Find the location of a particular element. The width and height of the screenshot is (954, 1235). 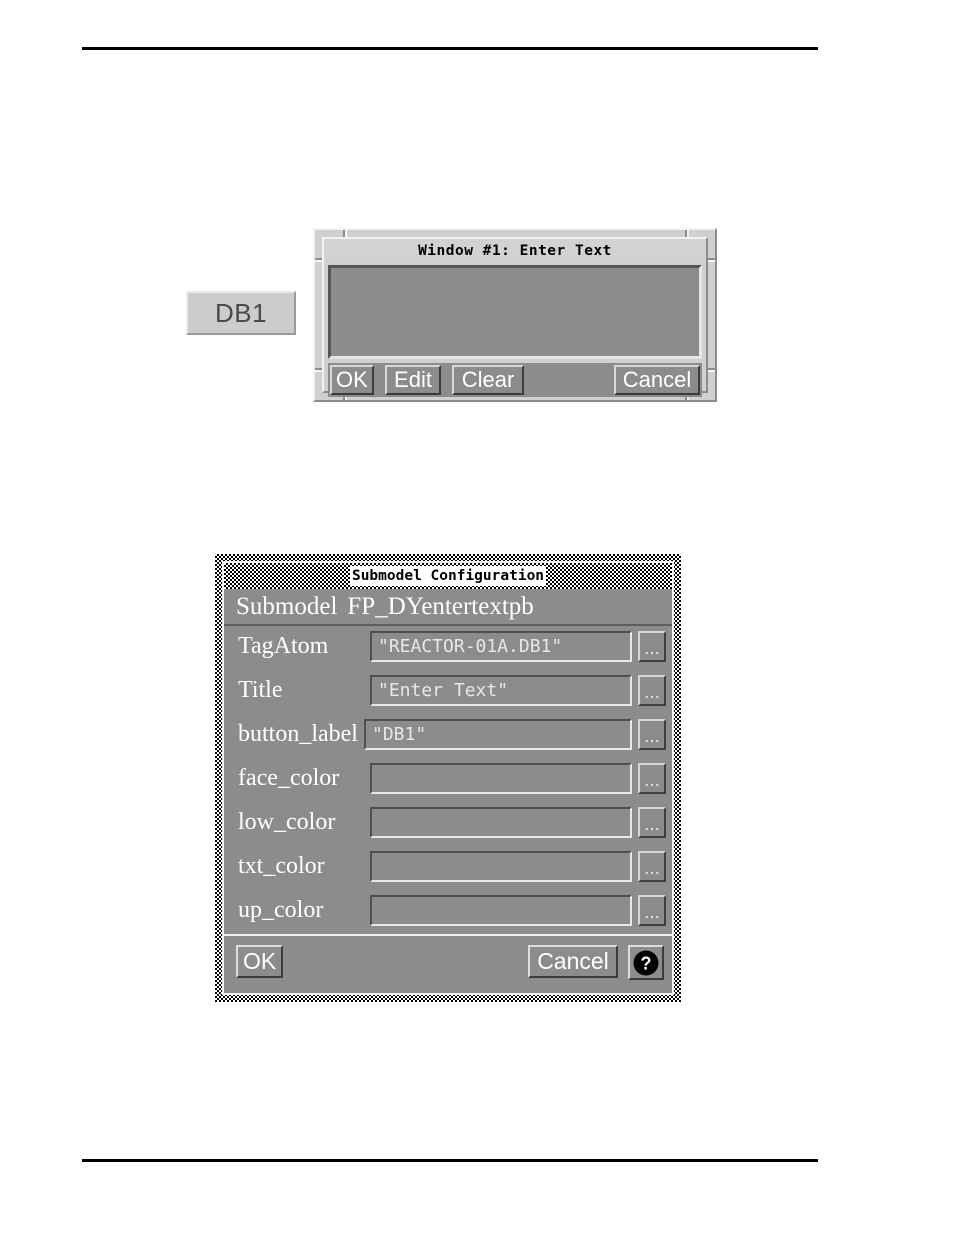

edit-button-label: Edit is located at coordinates (413, 379).